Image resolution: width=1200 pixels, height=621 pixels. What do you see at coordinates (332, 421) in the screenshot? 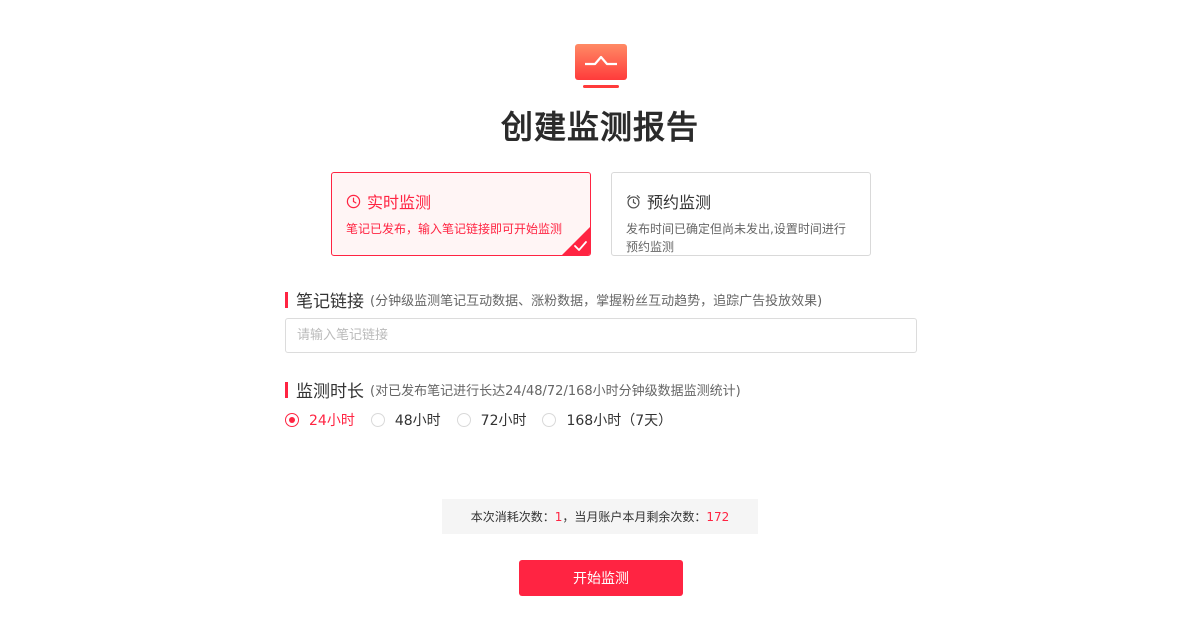
I see `duration-option-label: 24小时` at bounding box center [332, 421].